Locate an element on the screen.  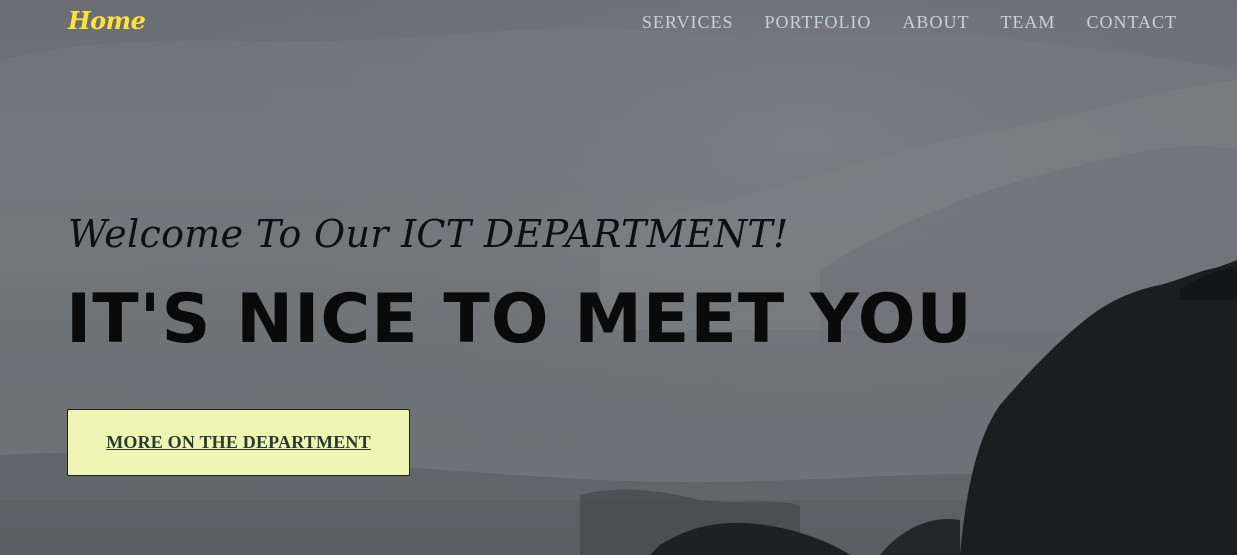
nav-link-team: TEAM is located at coordinates (1027, 22).